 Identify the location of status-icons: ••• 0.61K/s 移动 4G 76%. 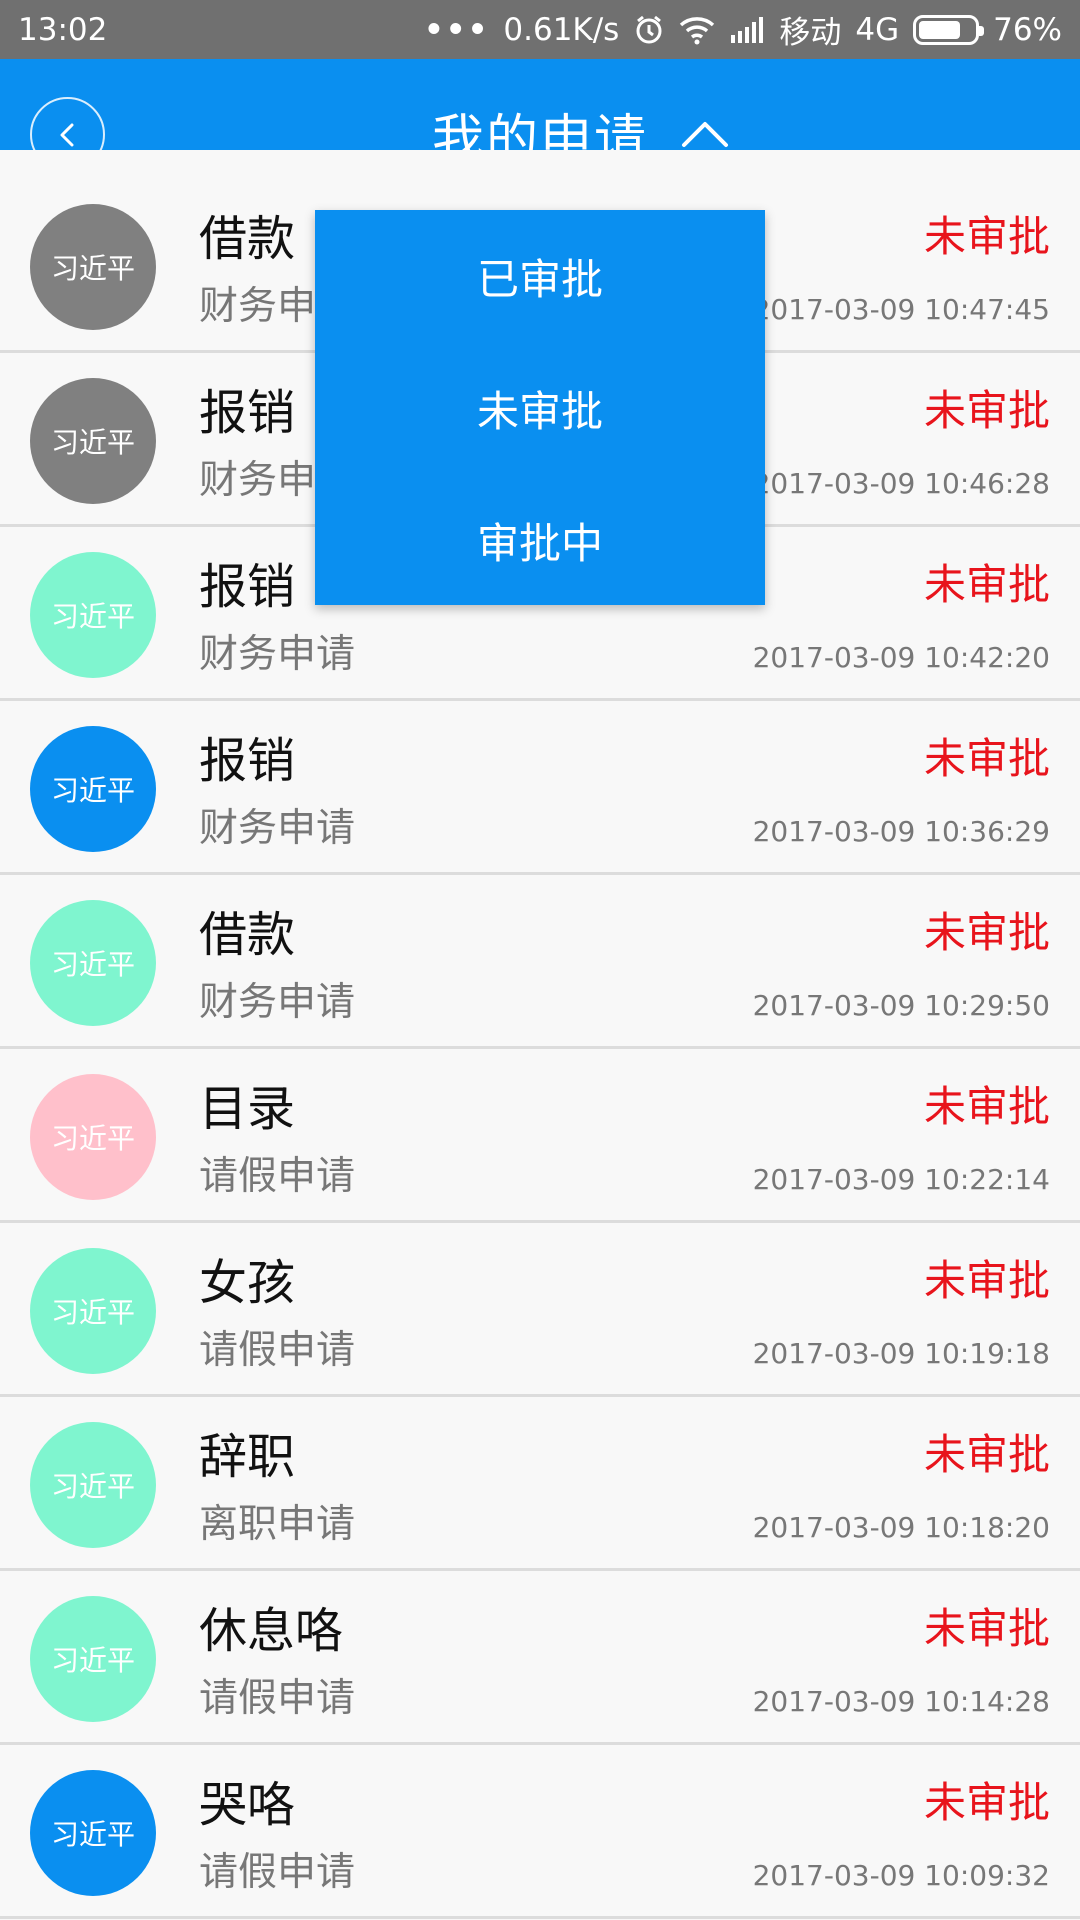
(743, 29).